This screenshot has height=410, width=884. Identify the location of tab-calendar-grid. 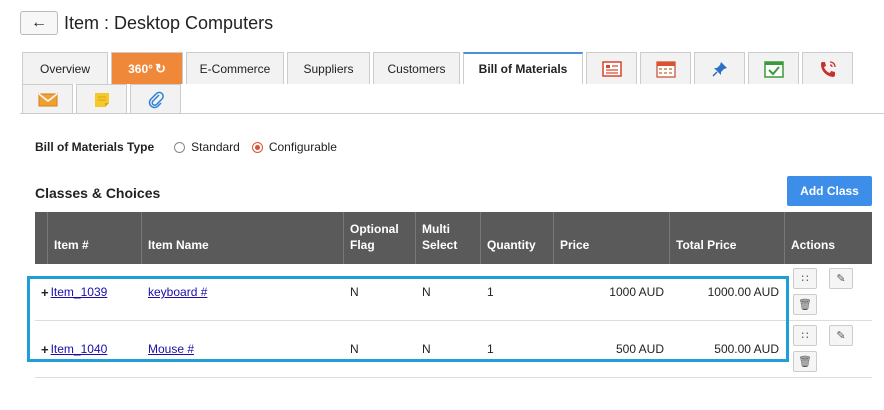
(665, 68).